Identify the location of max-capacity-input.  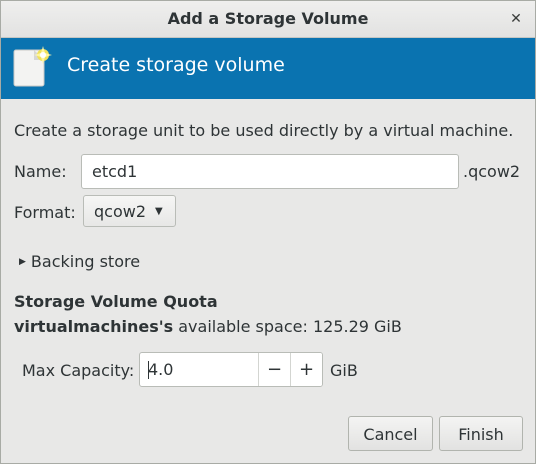
(199, 369).